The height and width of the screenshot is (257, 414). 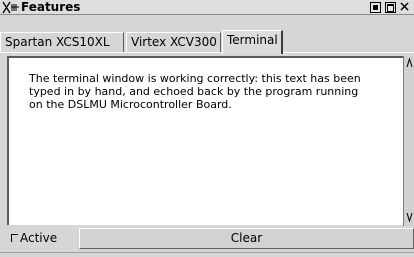 What do you see at coordinates (246, 238) in the screenshot?
I see `clear-button: Clear` at bounding box center [246, 238].